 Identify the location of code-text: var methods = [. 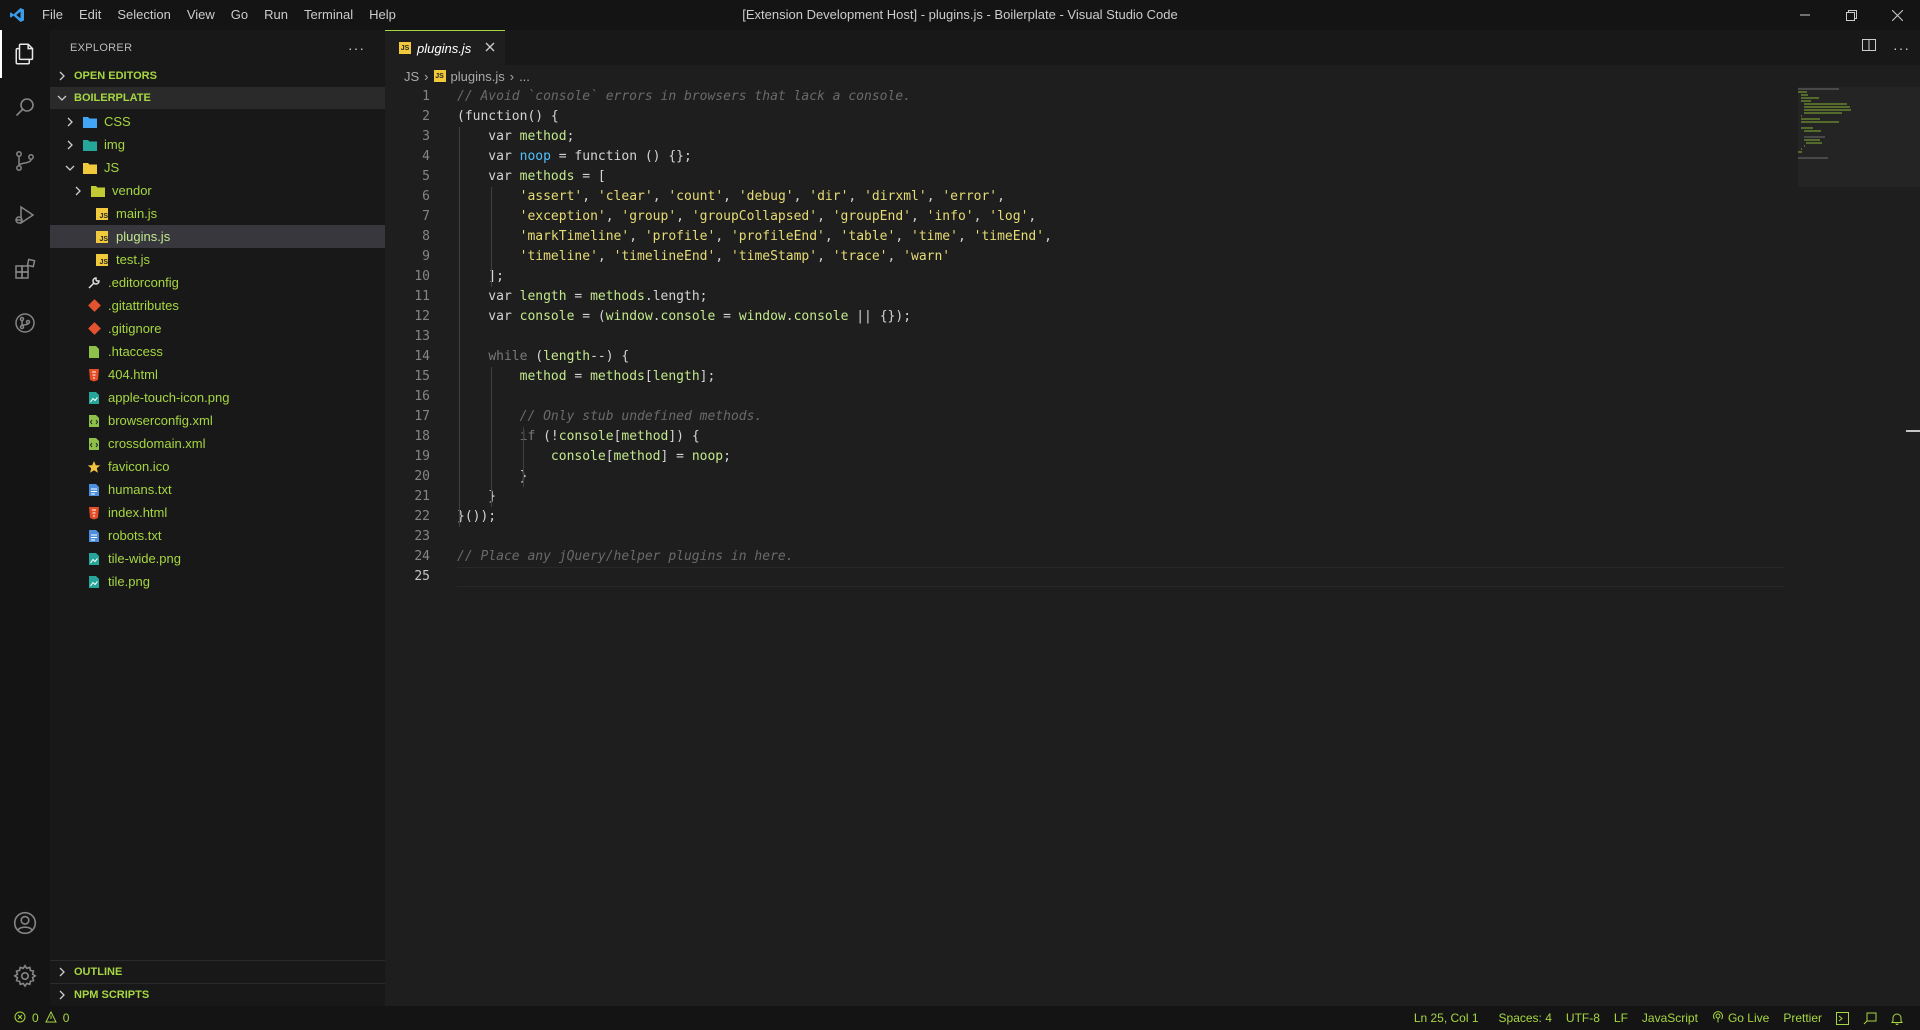
(531, 177).